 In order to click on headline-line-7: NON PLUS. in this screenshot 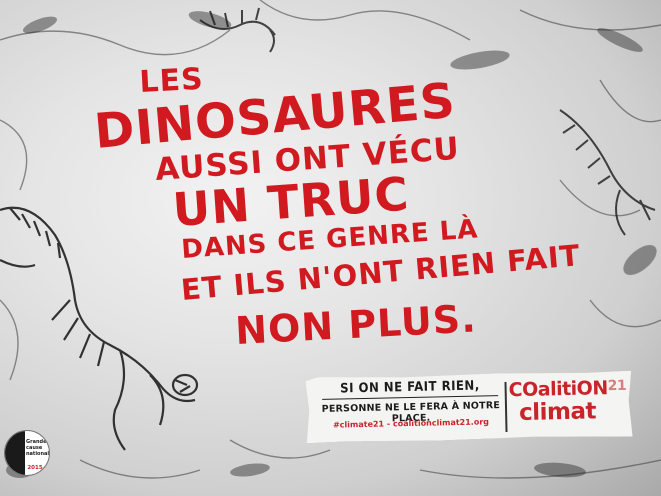, I will do `click(355, 324)`.